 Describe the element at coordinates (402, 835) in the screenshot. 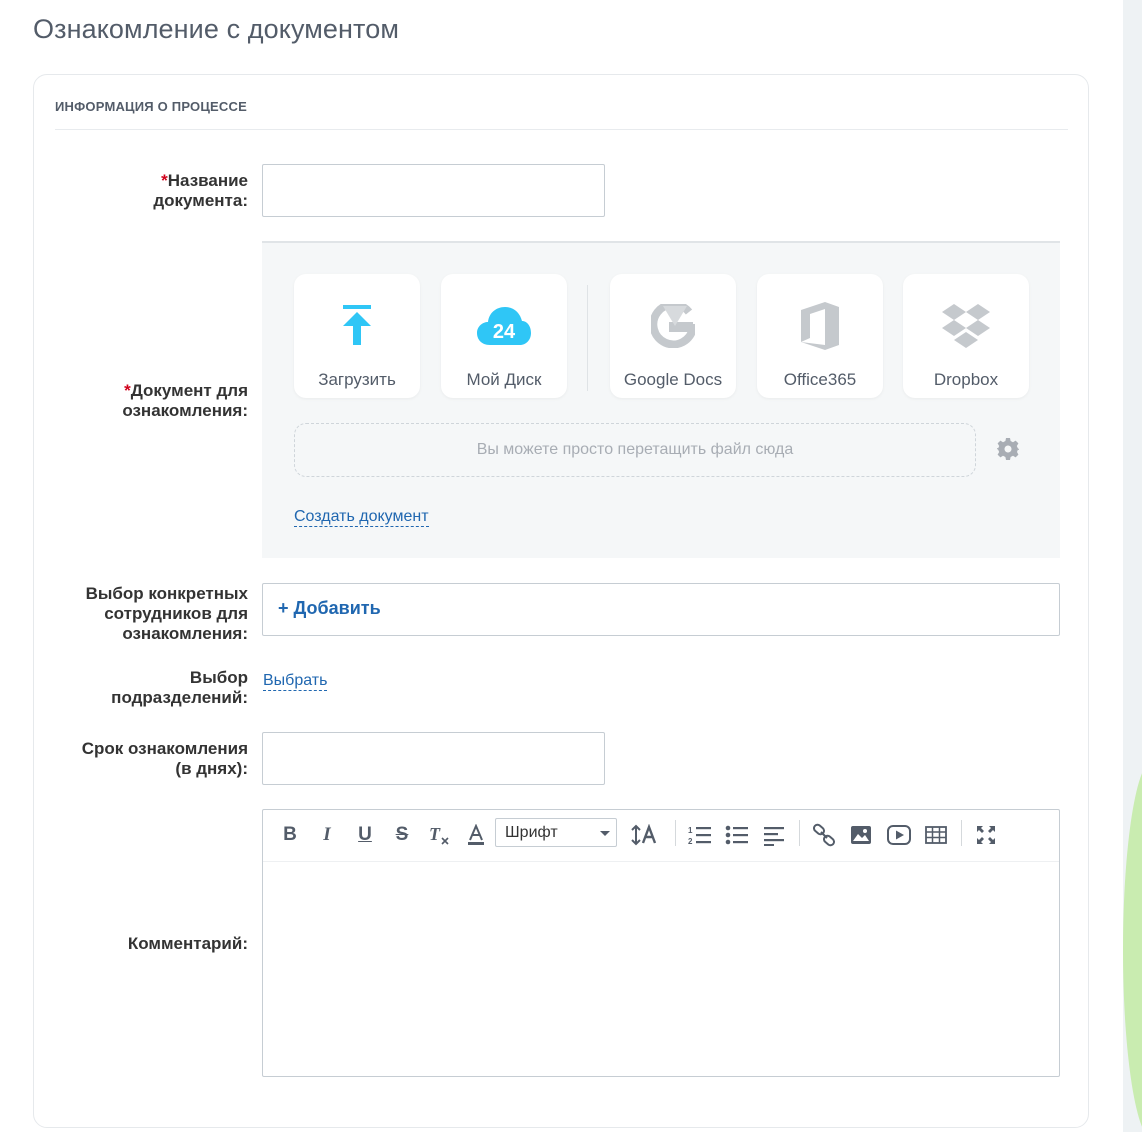

I see `strikethrough-icon: S` at that location.